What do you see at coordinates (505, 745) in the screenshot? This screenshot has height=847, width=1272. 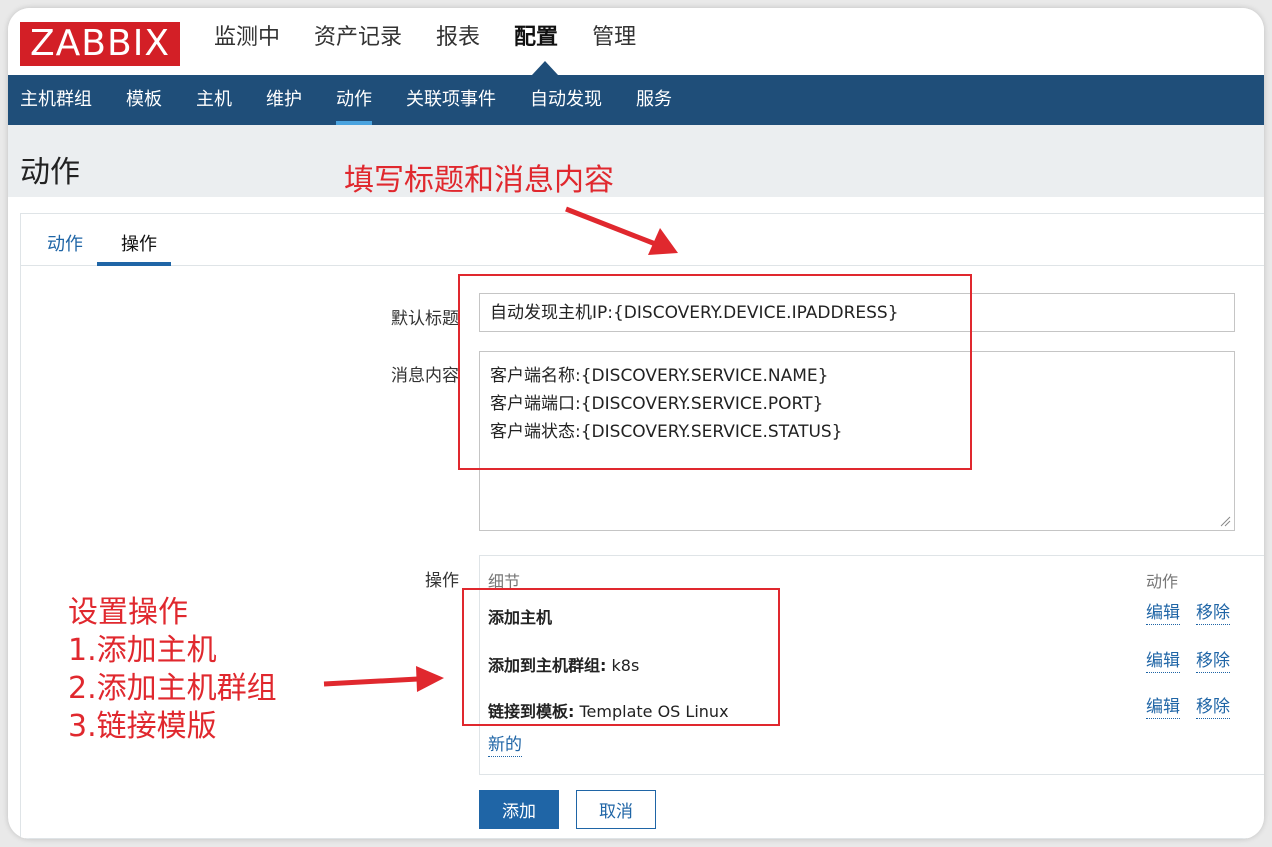 I see `new-operation-link: 新的` at bounding box center [505, 745].